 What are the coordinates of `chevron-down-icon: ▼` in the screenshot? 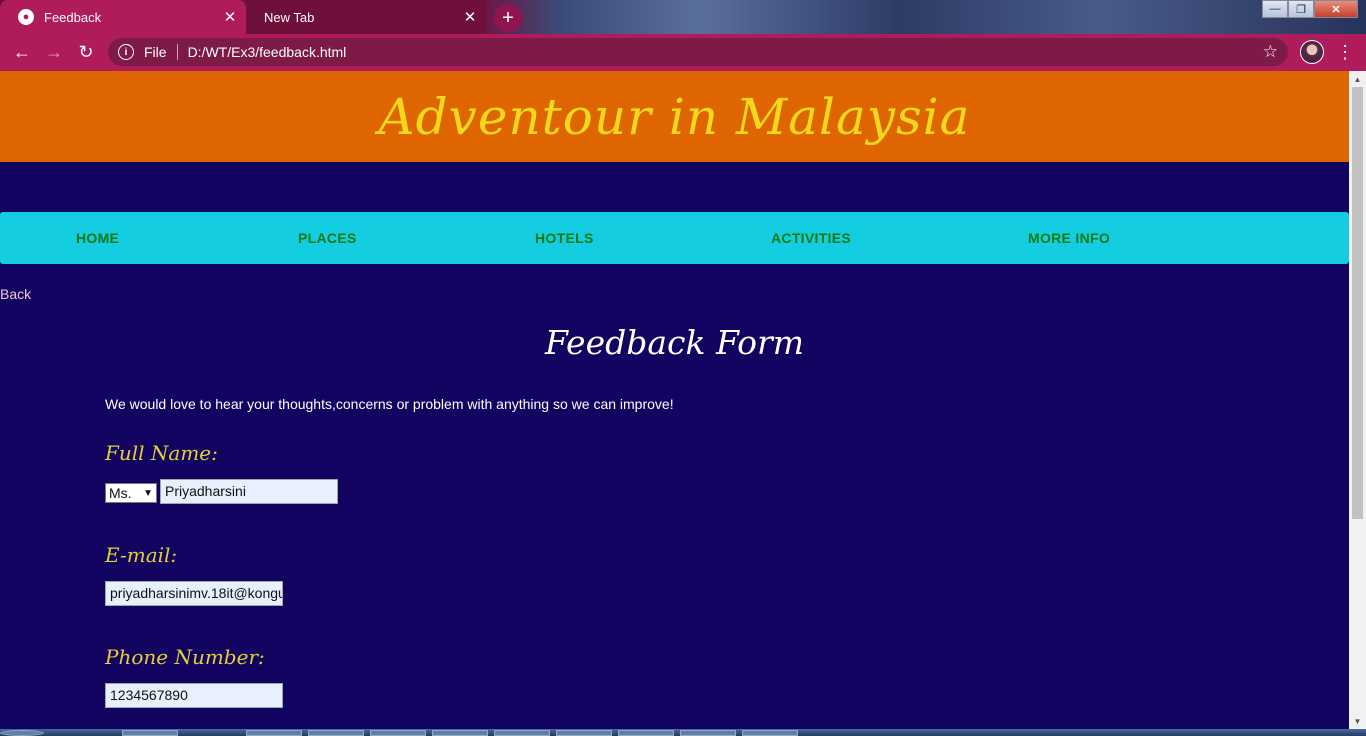 It's located at (148, 493).